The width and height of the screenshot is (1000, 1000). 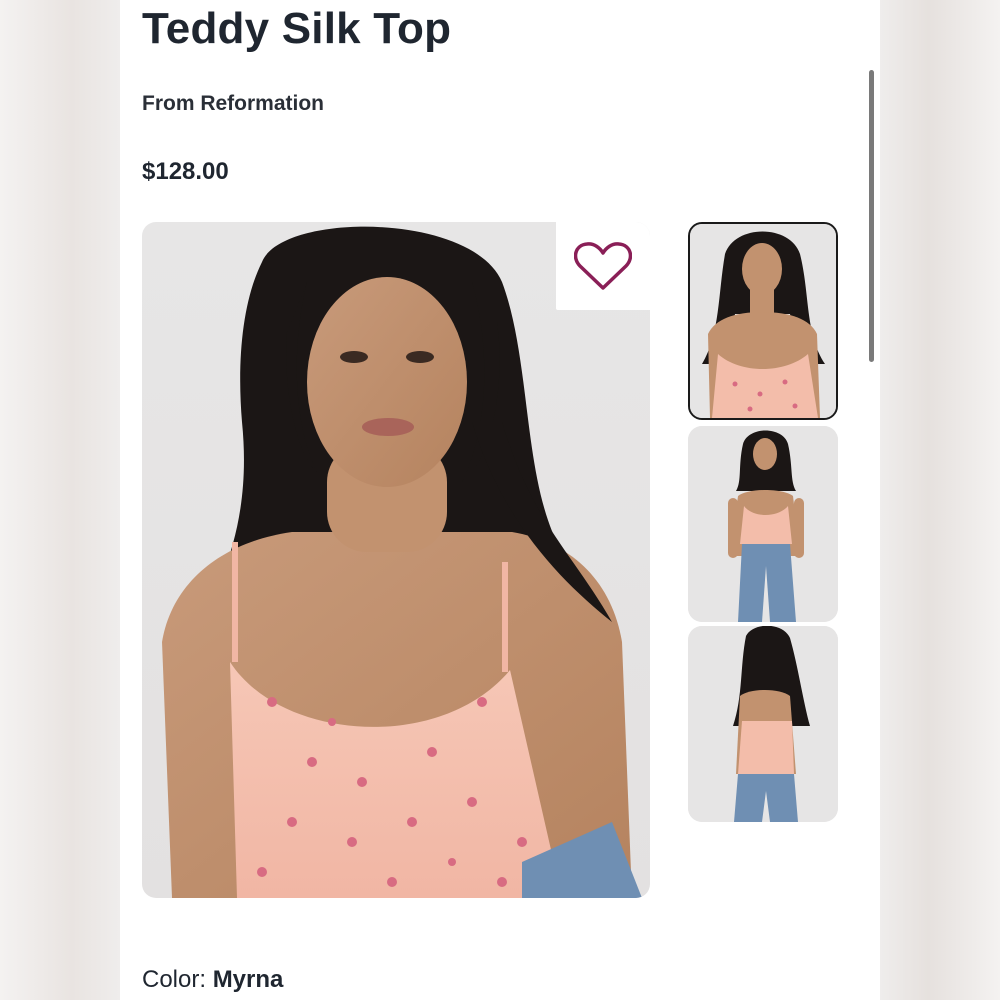 I want to click on color-selection: Color: Myrna, so click(x=212, y=980).